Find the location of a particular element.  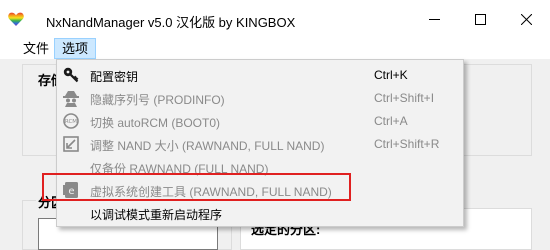

menu-item-shortcut: Ctrl+Shift+R is located at coordinates (407, 144).